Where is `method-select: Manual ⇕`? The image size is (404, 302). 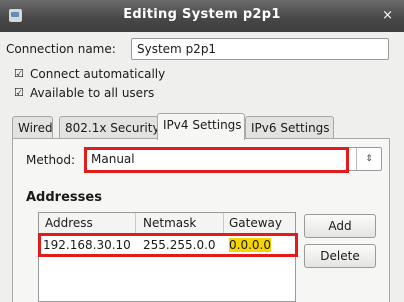 method-select: Manual ⇕ is located at coordinates (233, 159).